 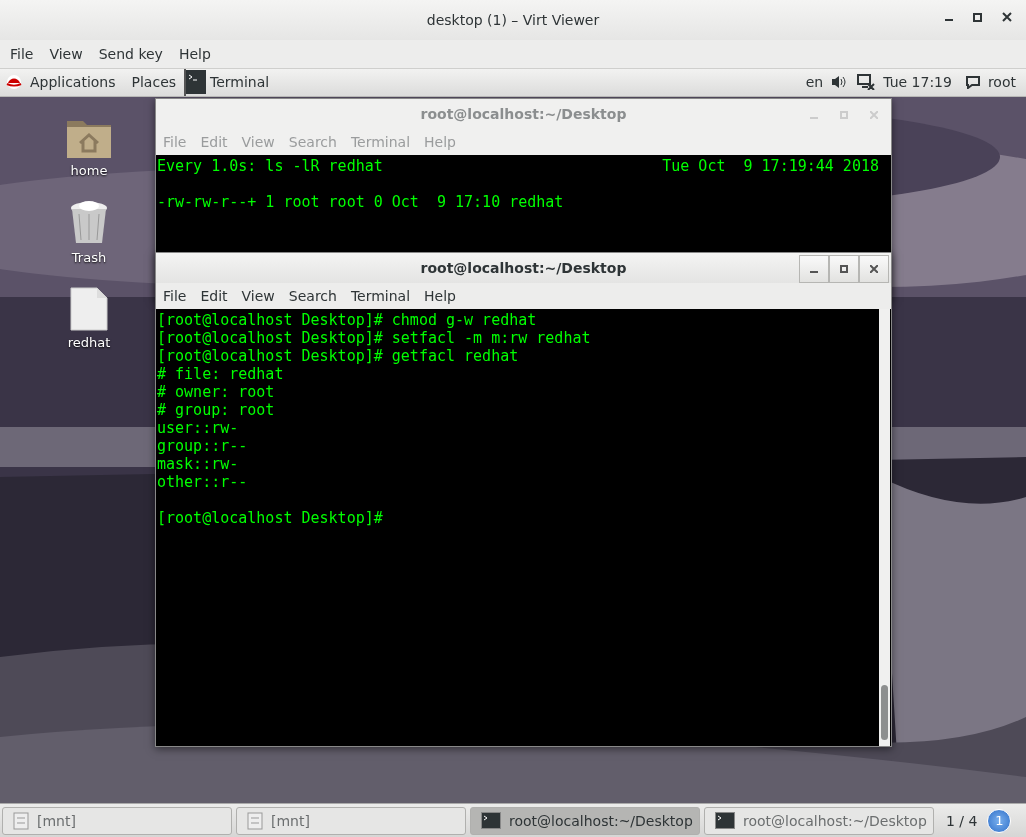 What do you see at coordinates (347, 319) in the screenshot?
I see `terminal-line: [root@localhost Desktop]# chmod g-w redhat` at bounding box center [347, 319].